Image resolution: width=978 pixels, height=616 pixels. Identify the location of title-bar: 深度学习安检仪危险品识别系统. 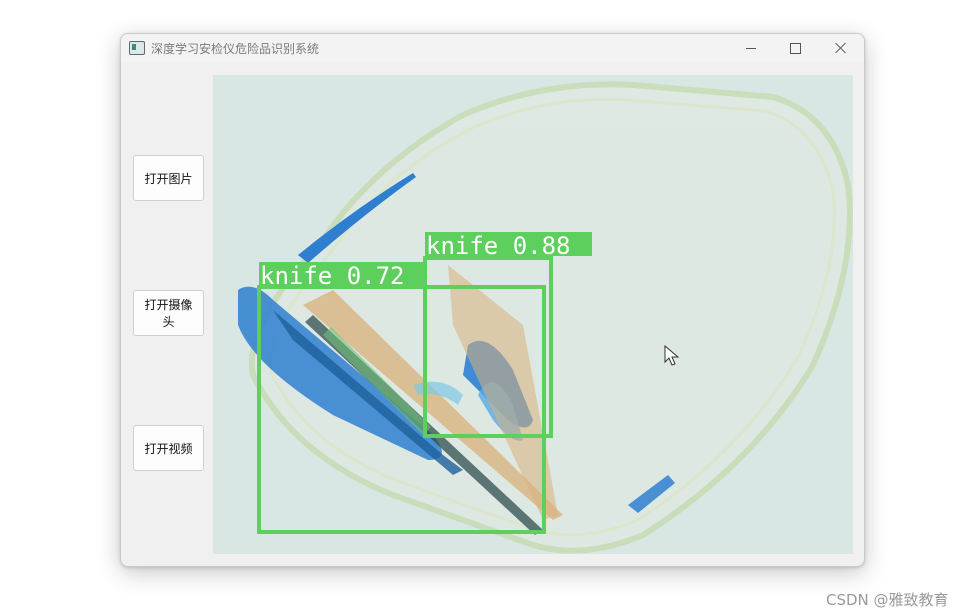
(492, 48).